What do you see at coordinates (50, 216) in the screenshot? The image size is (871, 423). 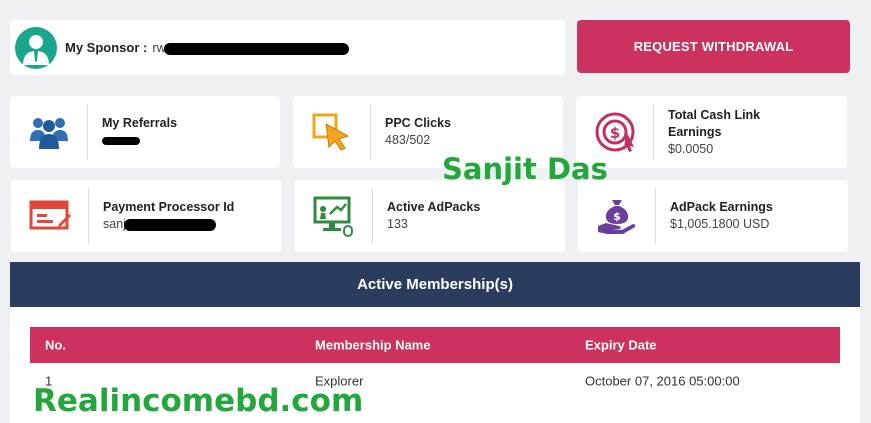 I see `payment-form-icon` at bounding box center [50, 216].